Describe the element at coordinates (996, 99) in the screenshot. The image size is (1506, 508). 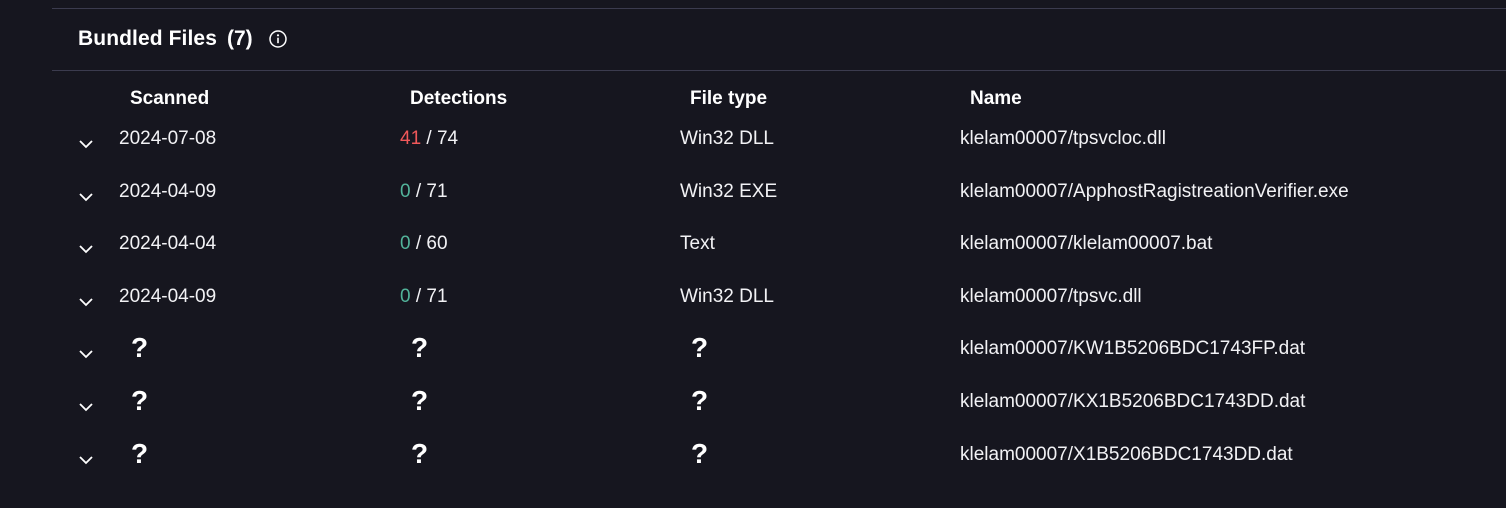
I see `column-header-name: Name` at that location.